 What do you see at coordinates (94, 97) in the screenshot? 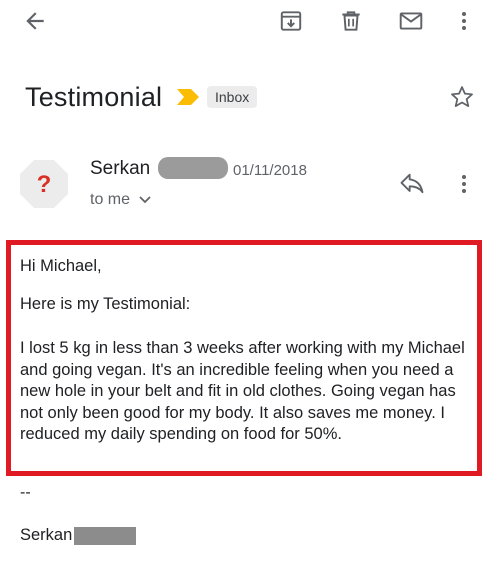
I see `email-subject: Testimonial` at bounding box center [94, 97].